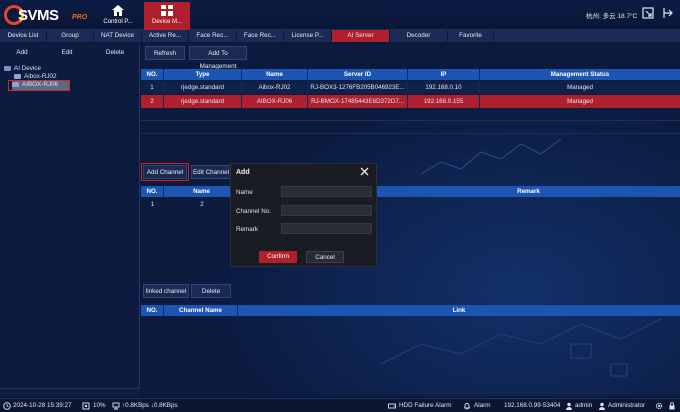  What do you see at coordinates (243, 172) in the screenshot?
I see `dialog-title: Add` at bounding box center [243, 172].